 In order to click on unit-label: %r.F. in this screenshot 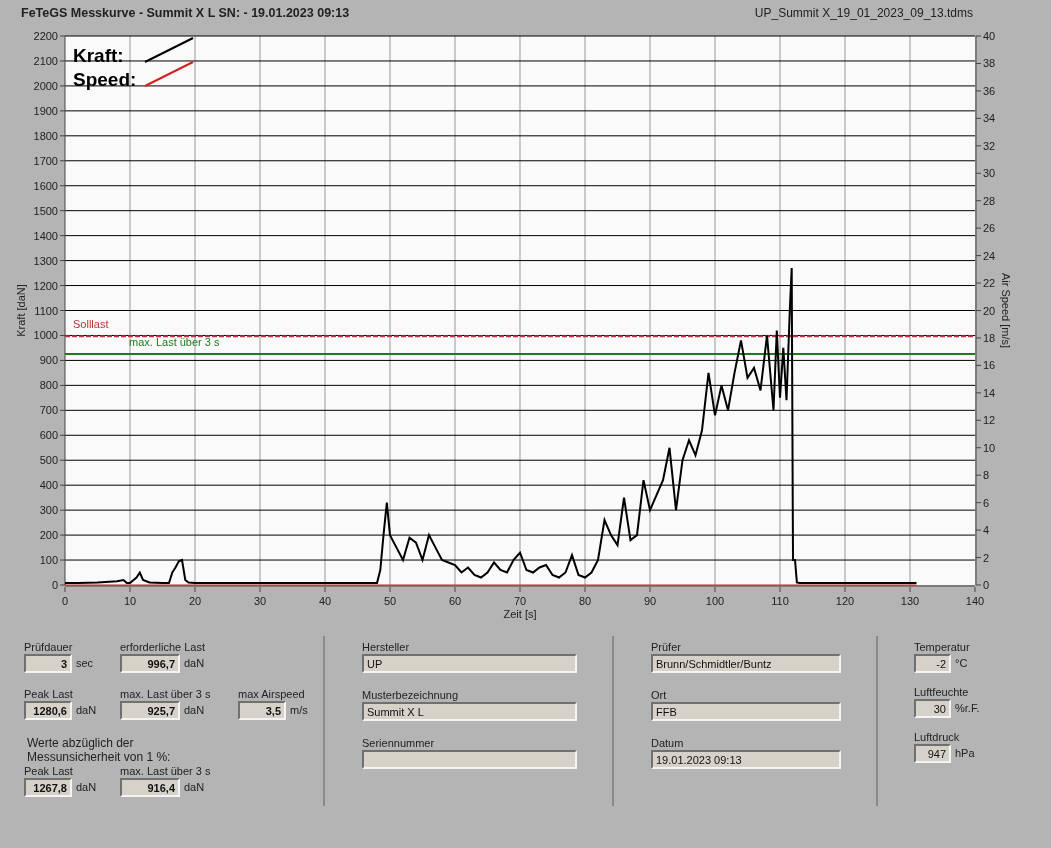, I will do `click(967, 709)`.